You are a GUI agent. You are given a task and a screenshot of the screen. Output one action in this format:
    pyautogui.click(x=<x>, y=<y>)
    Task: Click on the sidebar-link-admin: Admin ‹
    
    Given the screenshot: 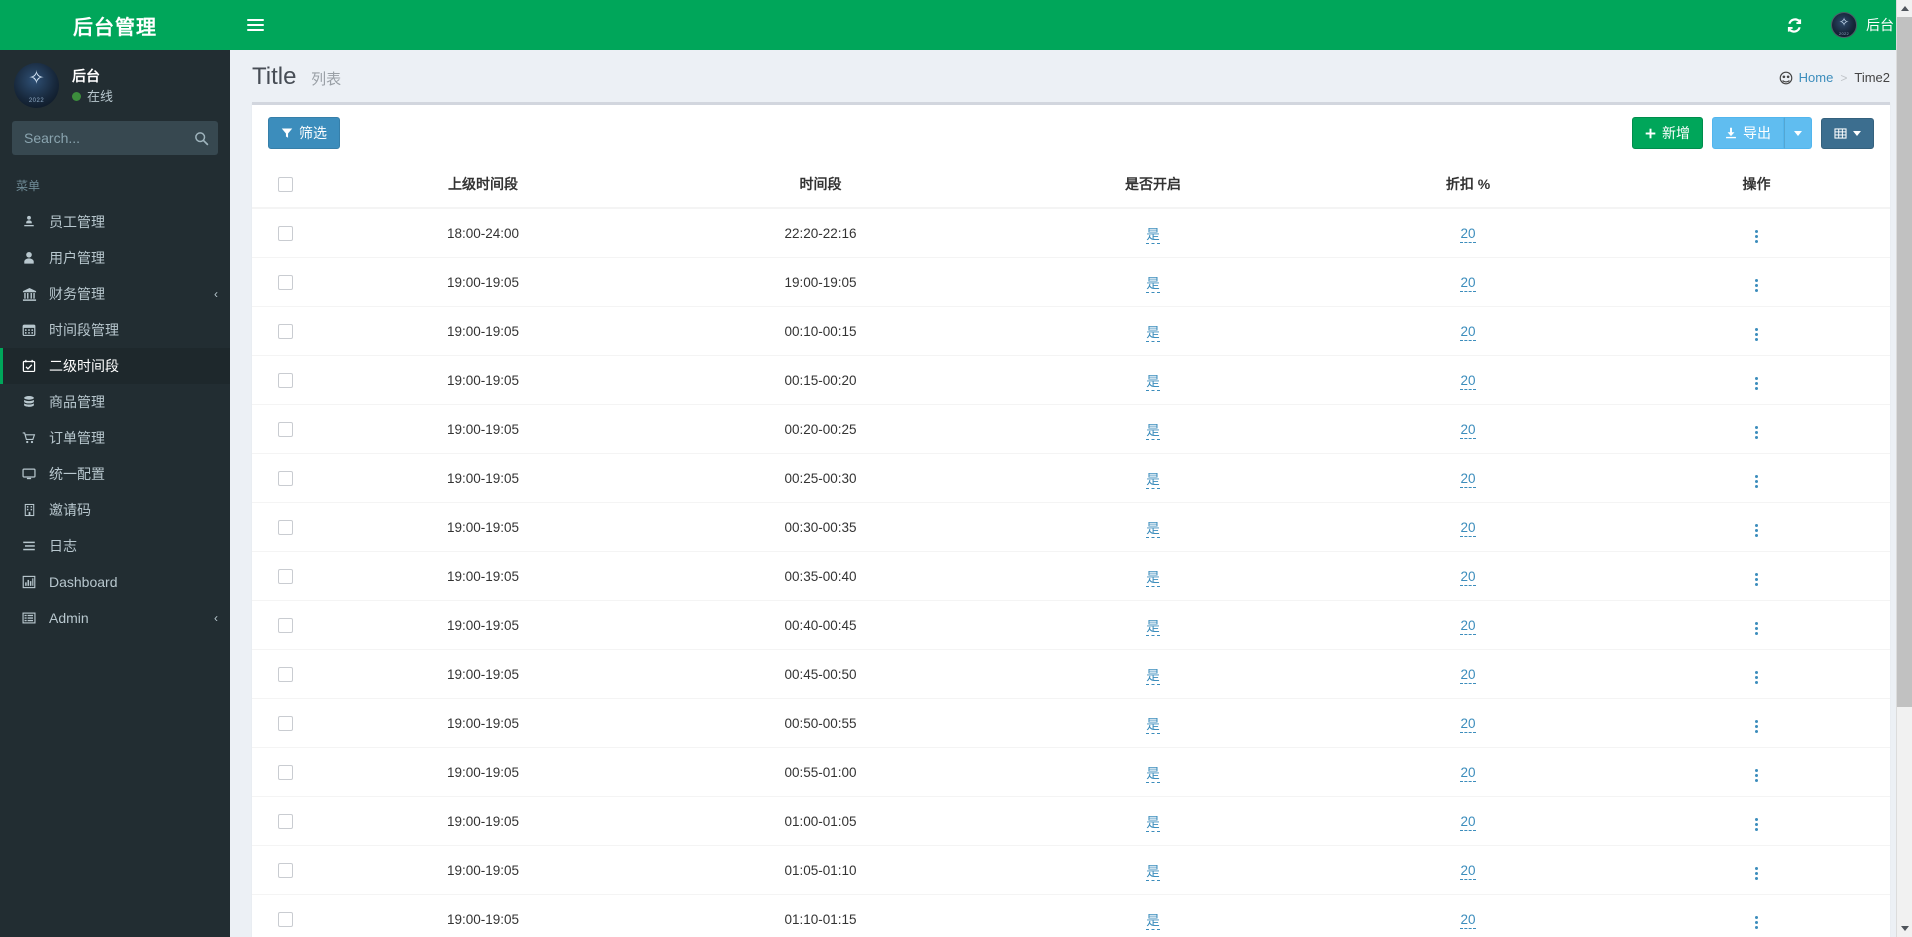 What is the action you would take?
    pyautogui.click(x=115, y=618)
    